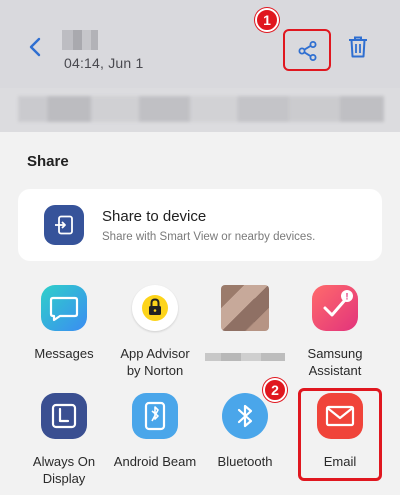 The height and width of the screenshot is (495, 400). Describe the element at coordinates (48, 161) in the screenshot. I see `share-sheet-title: Share` at that location.